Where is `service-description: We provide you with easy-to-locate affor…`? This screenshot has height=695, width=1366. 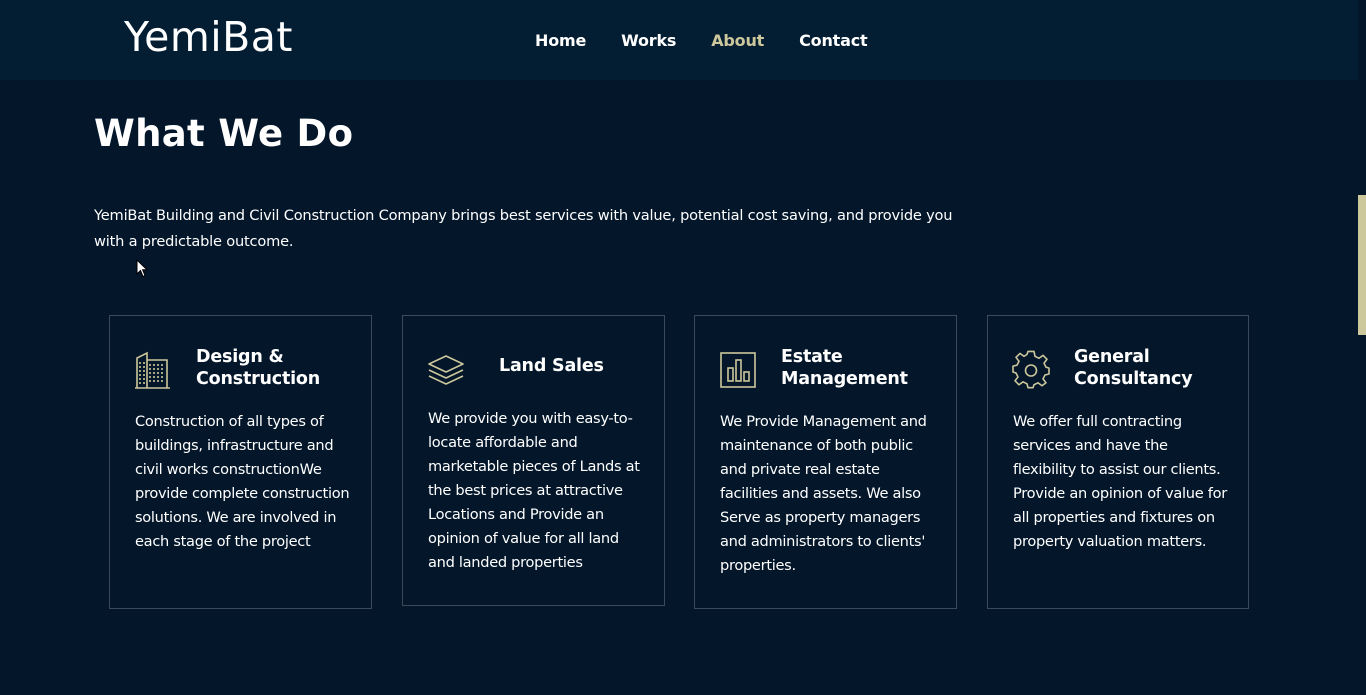
service-description: We provide you with easy-to-locate affor… is located at coordinates (534, 490).